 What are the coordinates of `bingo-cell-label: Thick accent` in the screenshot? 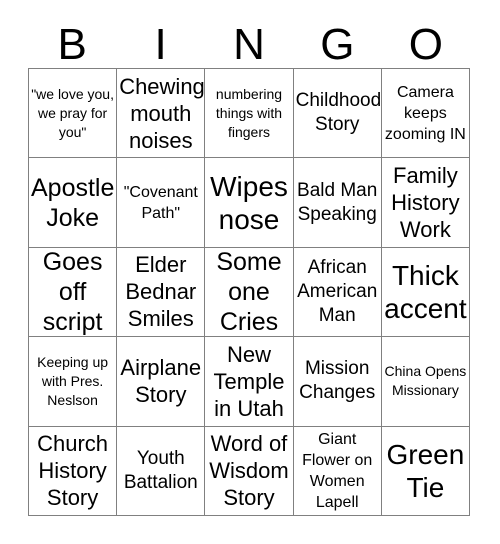 It's located at (425, 291).